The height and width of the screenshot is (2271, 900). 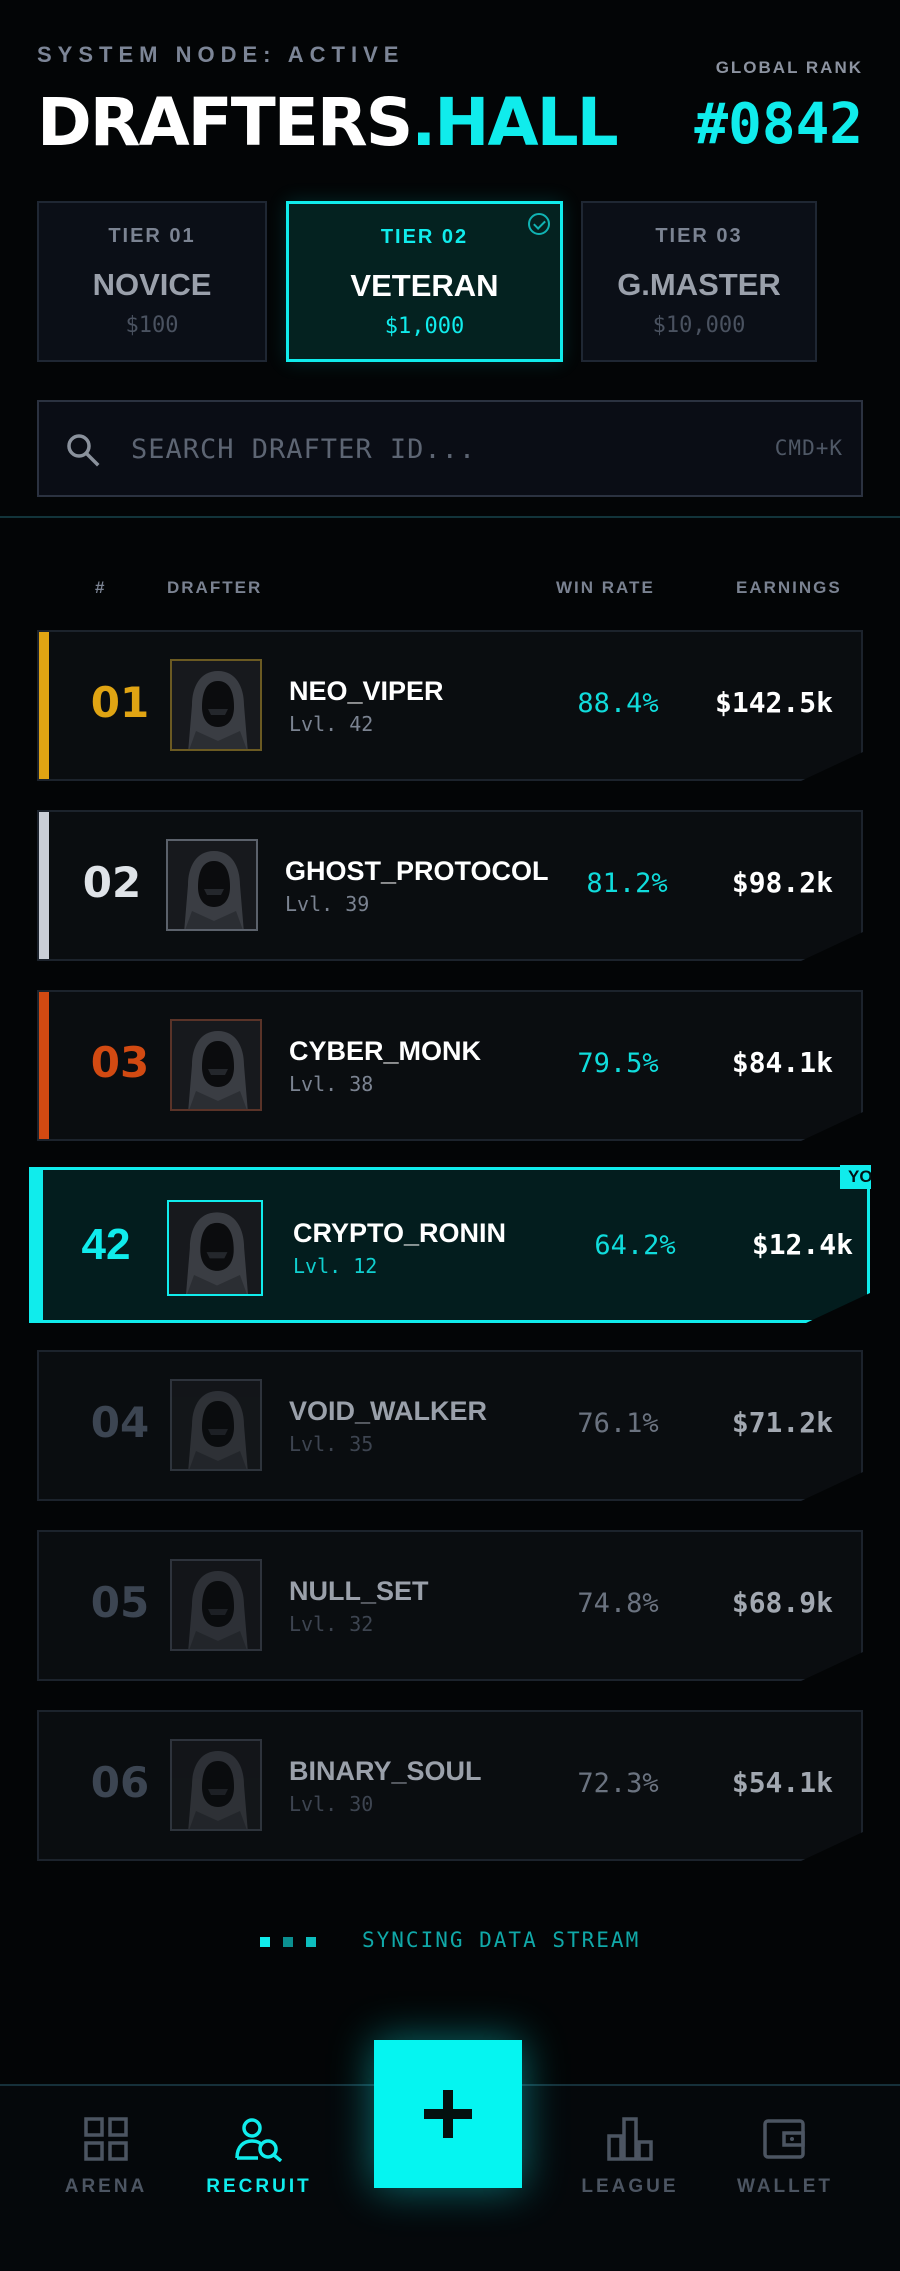 I want to click on search-input, so click(x=431, y=449).